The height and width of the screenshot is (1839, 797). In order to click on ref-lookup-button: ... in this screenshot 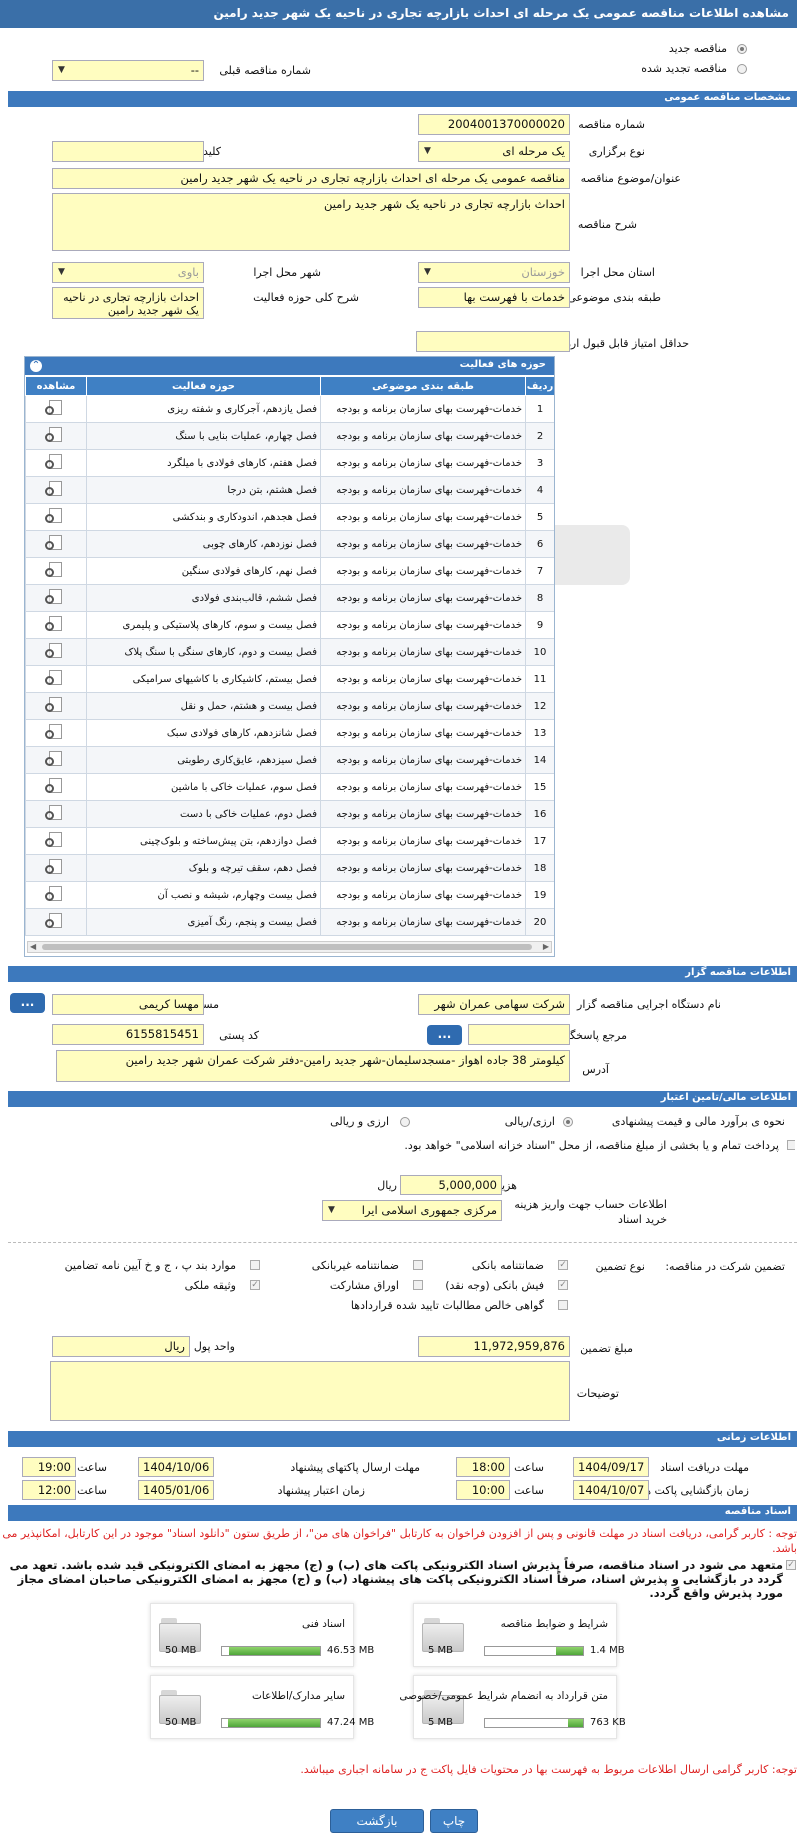, I will do `click(444, 1035)`.